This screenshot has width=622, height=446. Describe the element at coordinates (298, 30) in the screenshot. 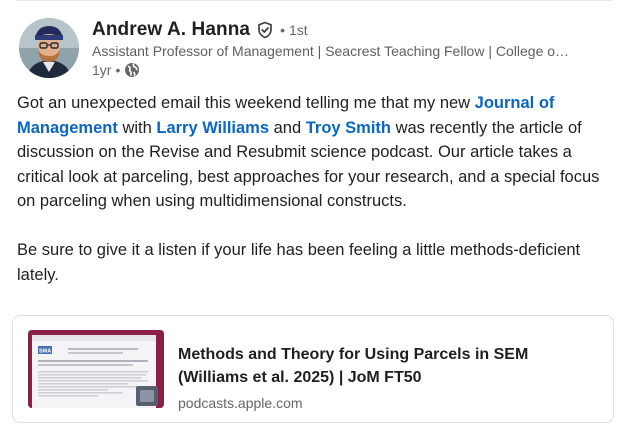

I see `connection-degree: 1st` at that location.